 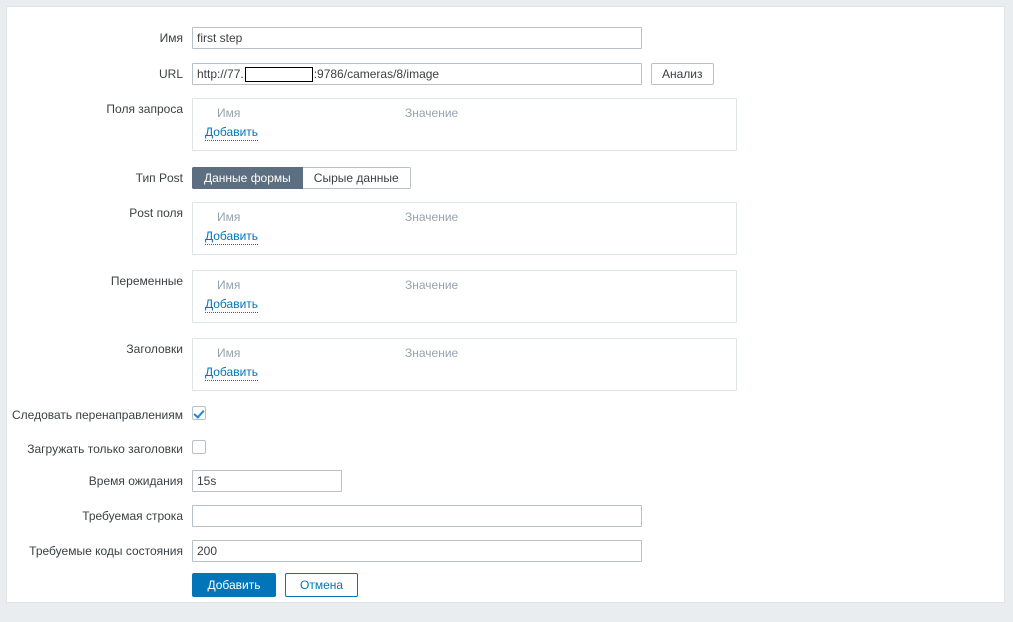 What do you see at coordinates (144, 109) in the screenshot?
I see `label-query-fields: Поля запроса` at bounding box center [144, 109].